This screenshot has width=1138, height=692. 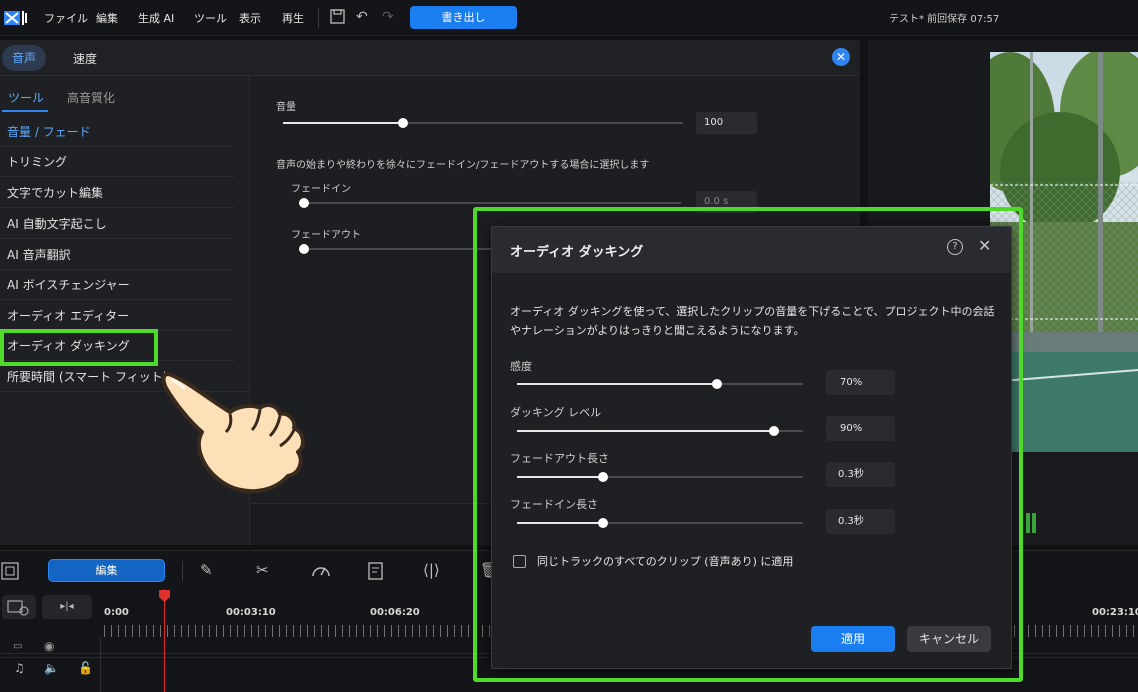 What do you see at coordinates (286, 107) in the screenshot?
I see `volume-label: 音量` at bounding box center [286, 107].